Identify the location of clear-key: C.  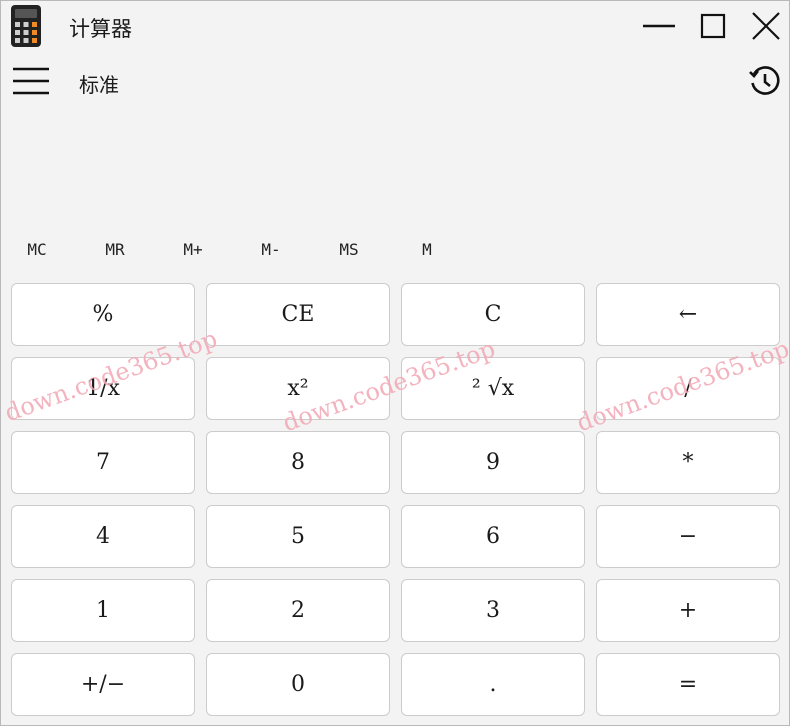
(493, 314).